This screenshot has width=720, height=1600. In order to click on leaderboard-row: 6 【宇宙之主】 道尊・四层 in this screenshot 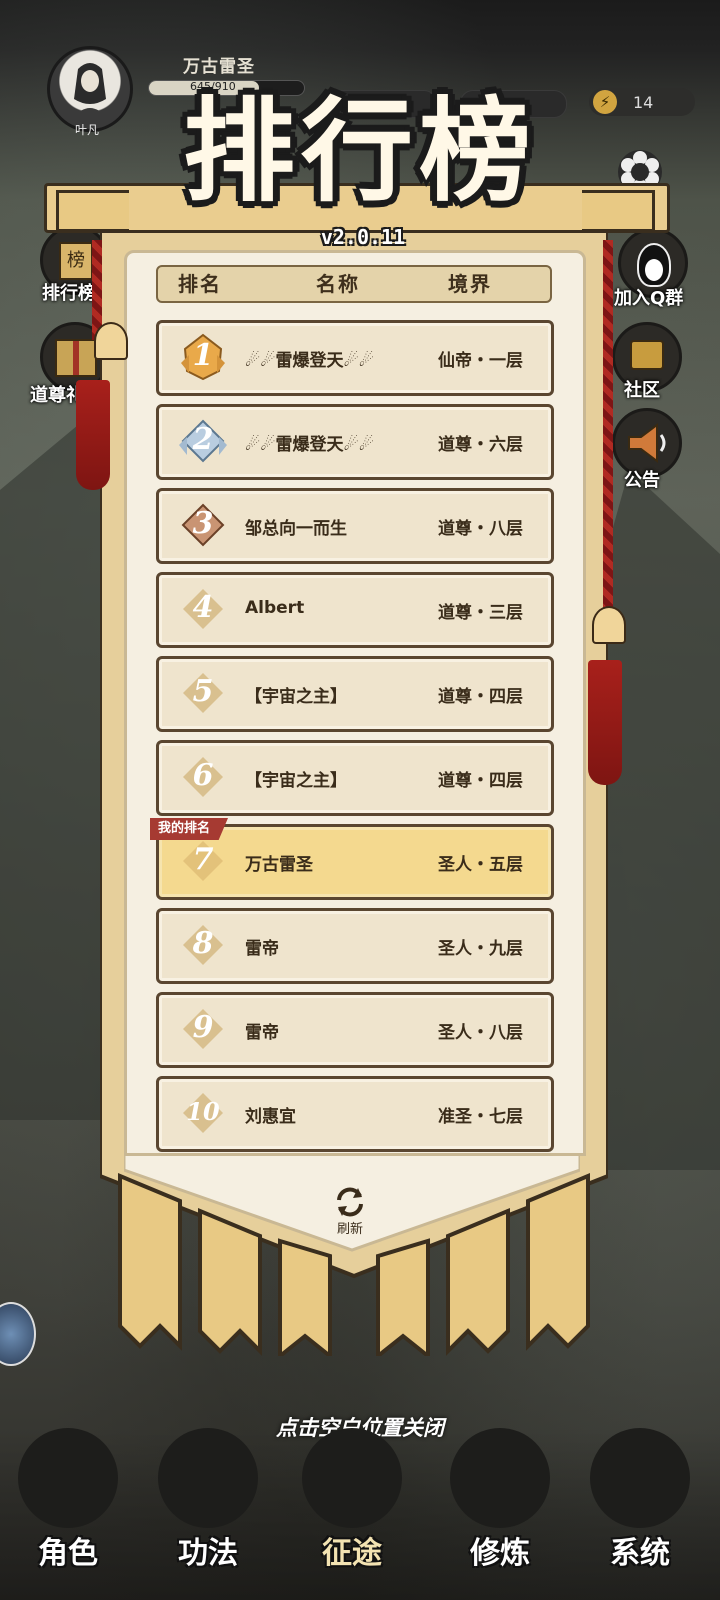, I will do `click(355, 778)`.